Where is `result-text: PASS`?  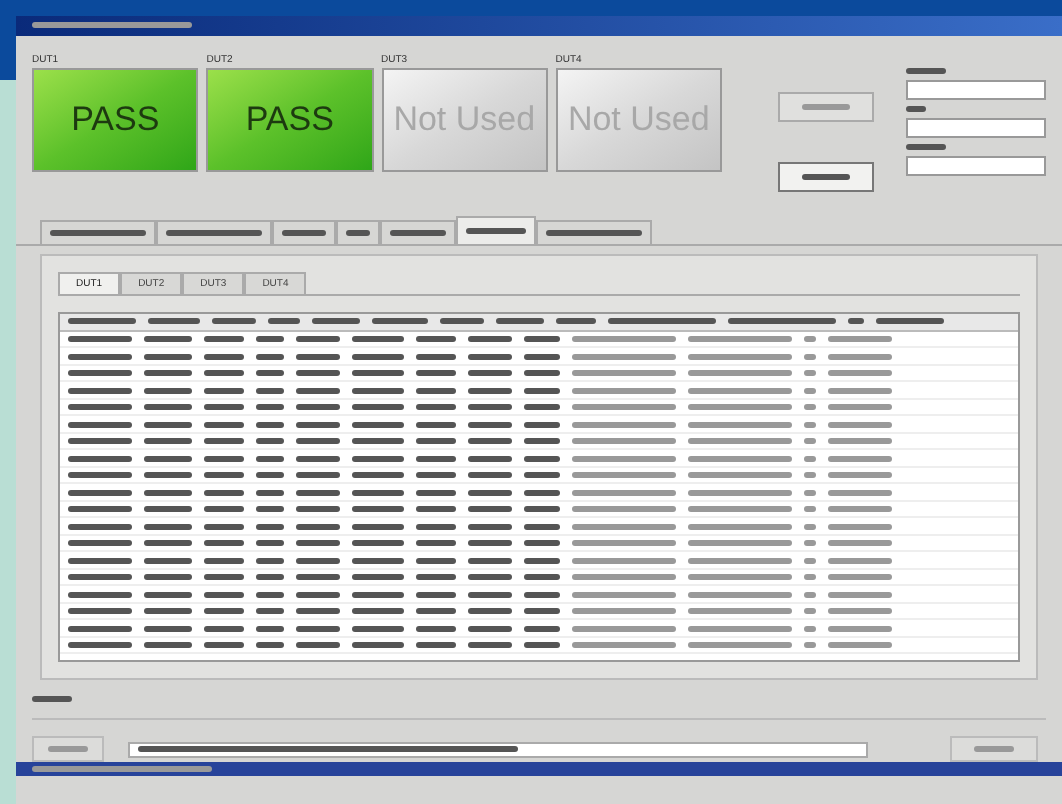
result-text: PASS is located at coordinates (115, 120).